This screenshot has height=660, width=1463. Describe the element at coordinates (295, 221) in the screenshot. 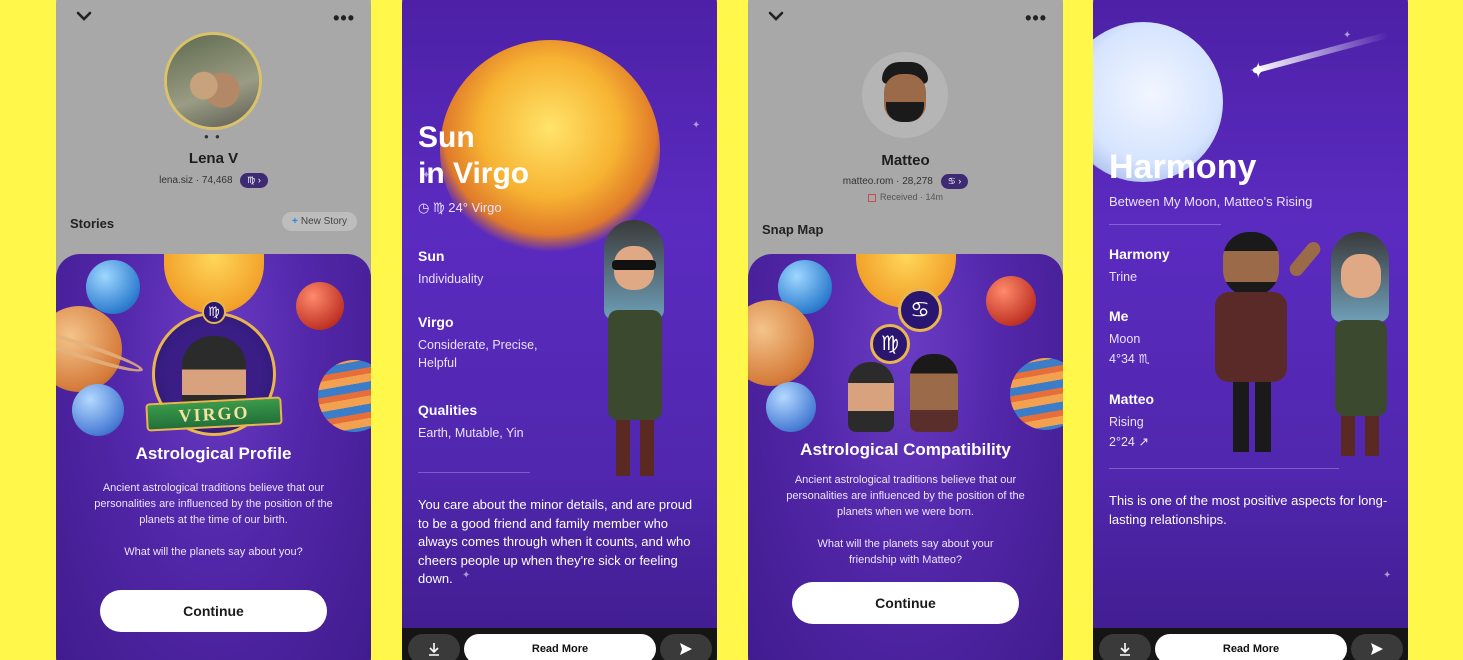

I see `plus-icon: +` at that location.